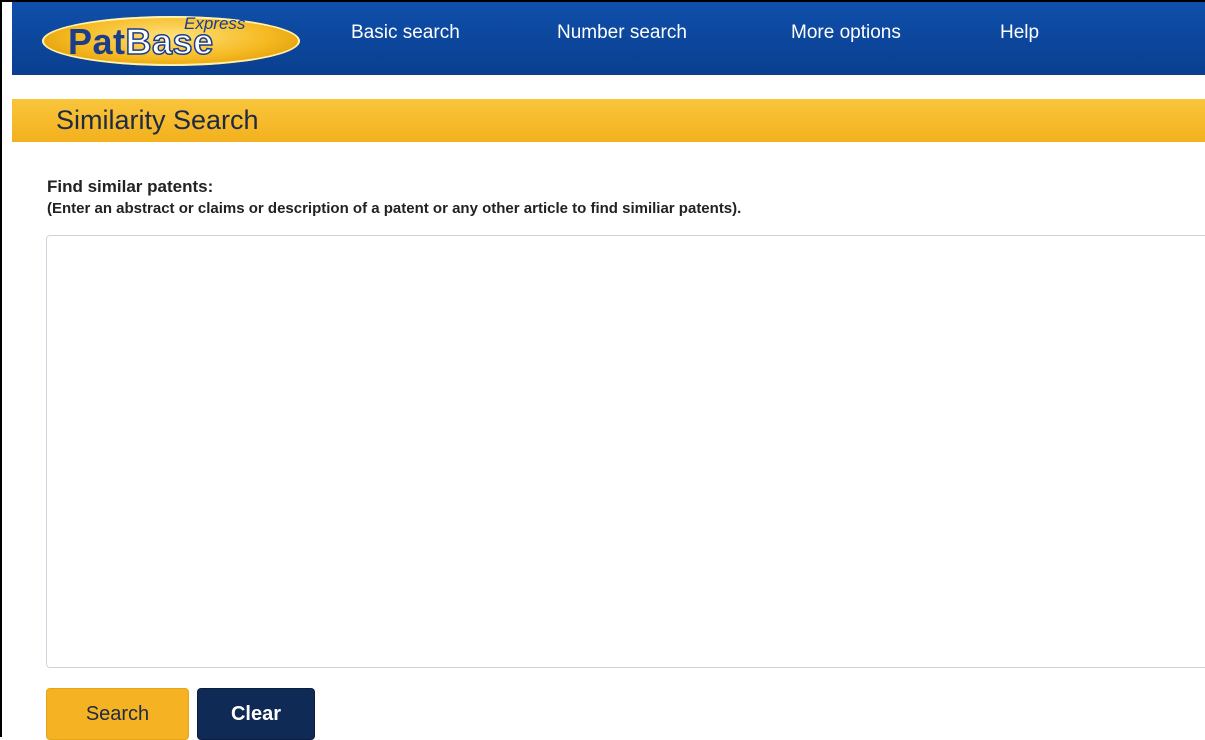  Describe the element at coordinates (256, 714) in the screenshot. I see `clear-button: Clear` at that location.